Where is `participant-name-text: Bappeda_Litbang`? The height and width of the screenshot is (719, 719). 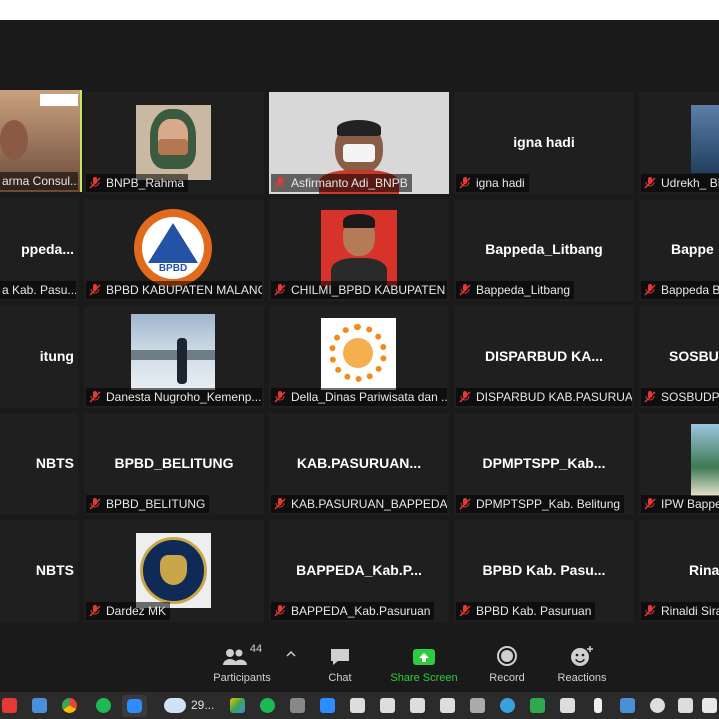
participant-name-text: Bappeda_Litbang is located at coordinates (523, 290).